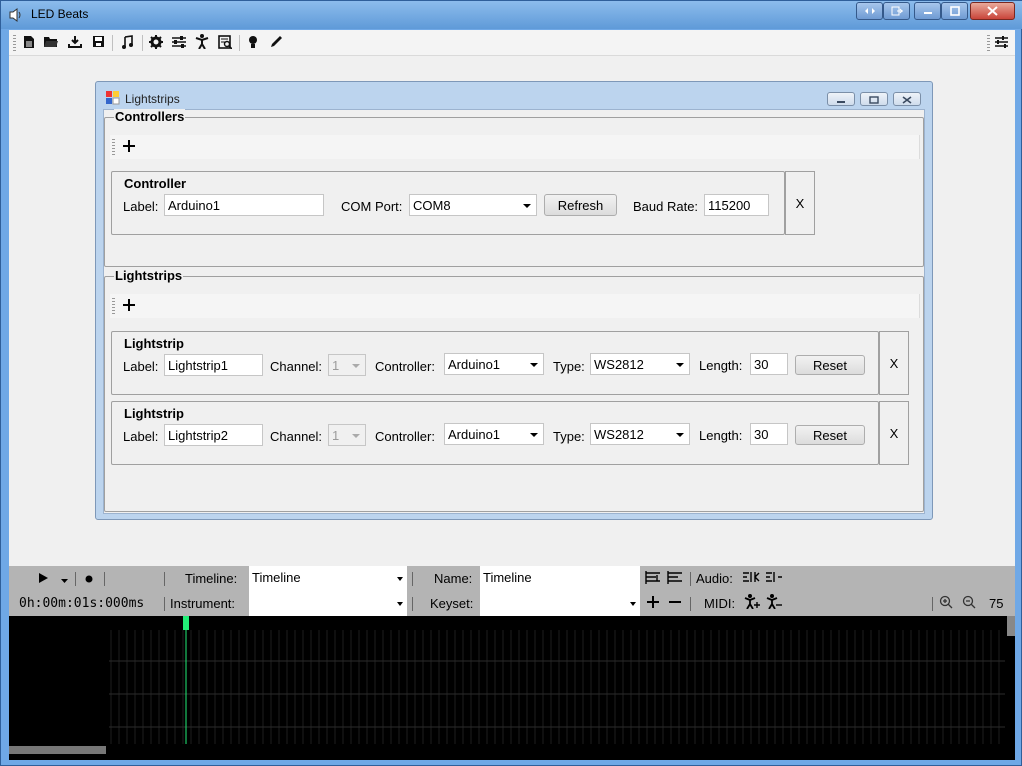 Image resolution: width=1022 pixels, height=766 pixels. I want to click on log-search-icon, so click(225, 43).